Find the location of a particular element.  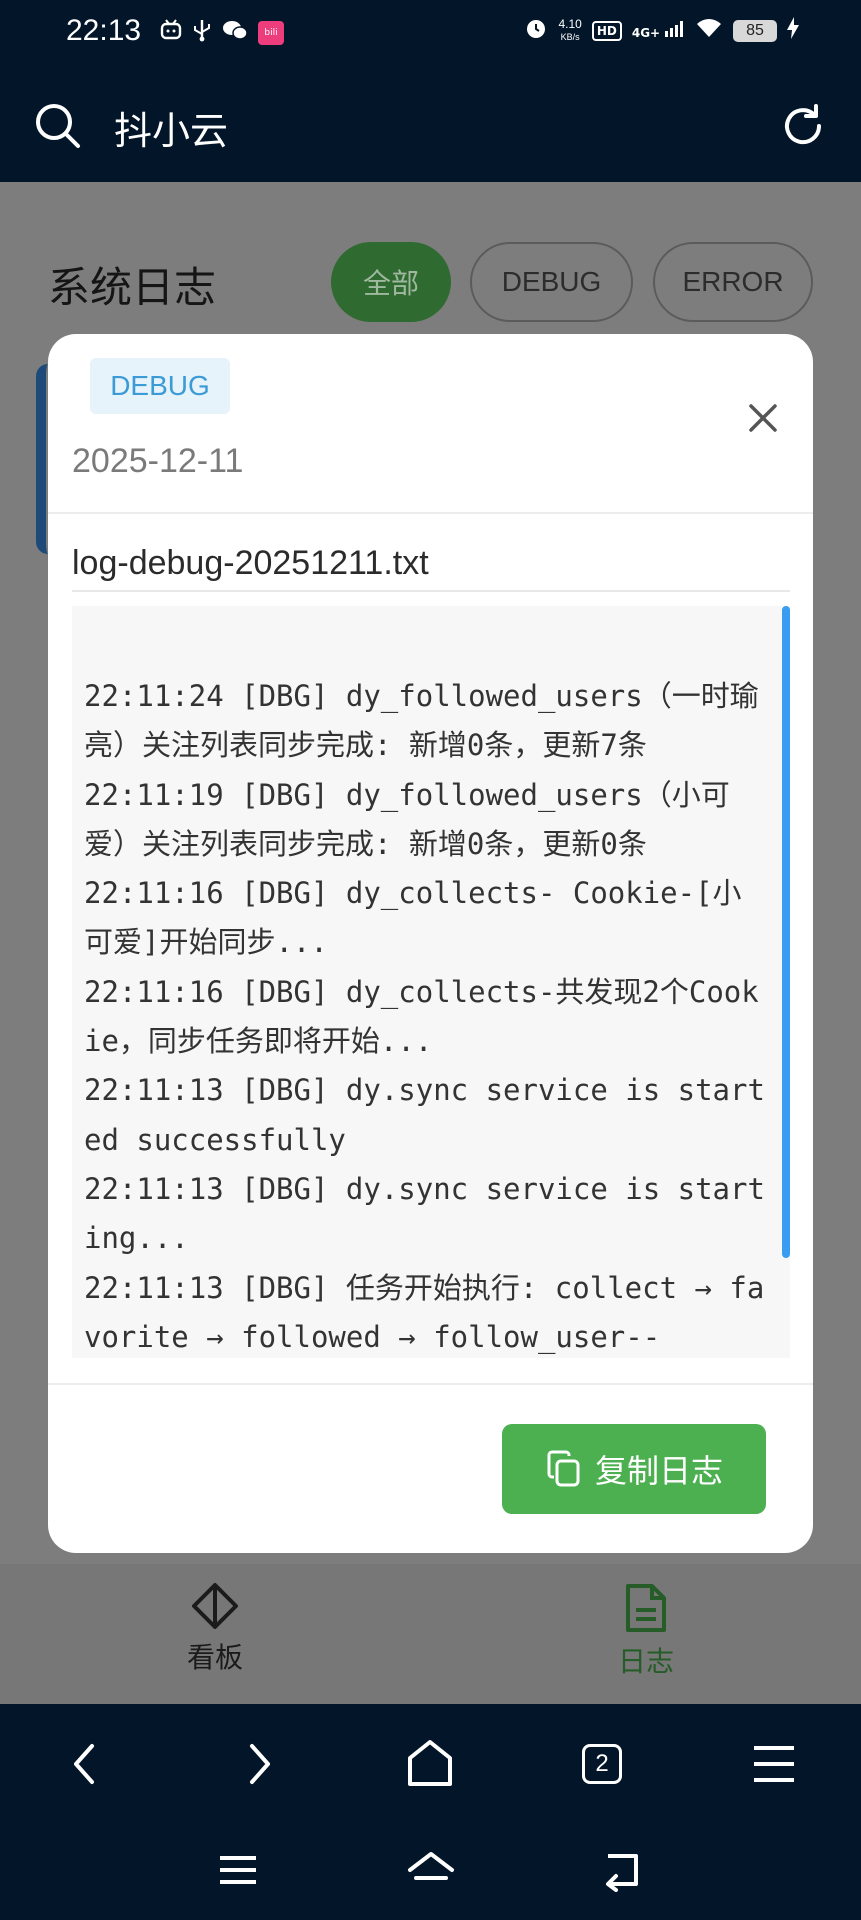

home-button is located at coordinates (430, 1764).